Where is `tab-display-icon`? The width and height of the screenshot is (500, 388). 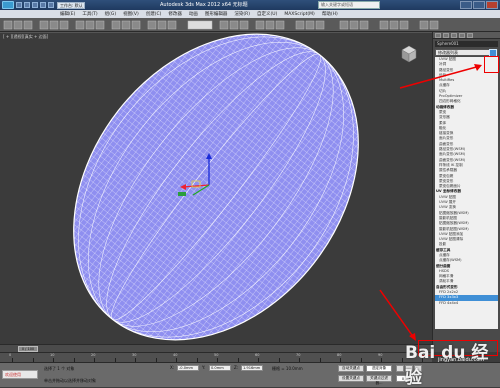
tab-display-icon is located at coordinates (470, 35).